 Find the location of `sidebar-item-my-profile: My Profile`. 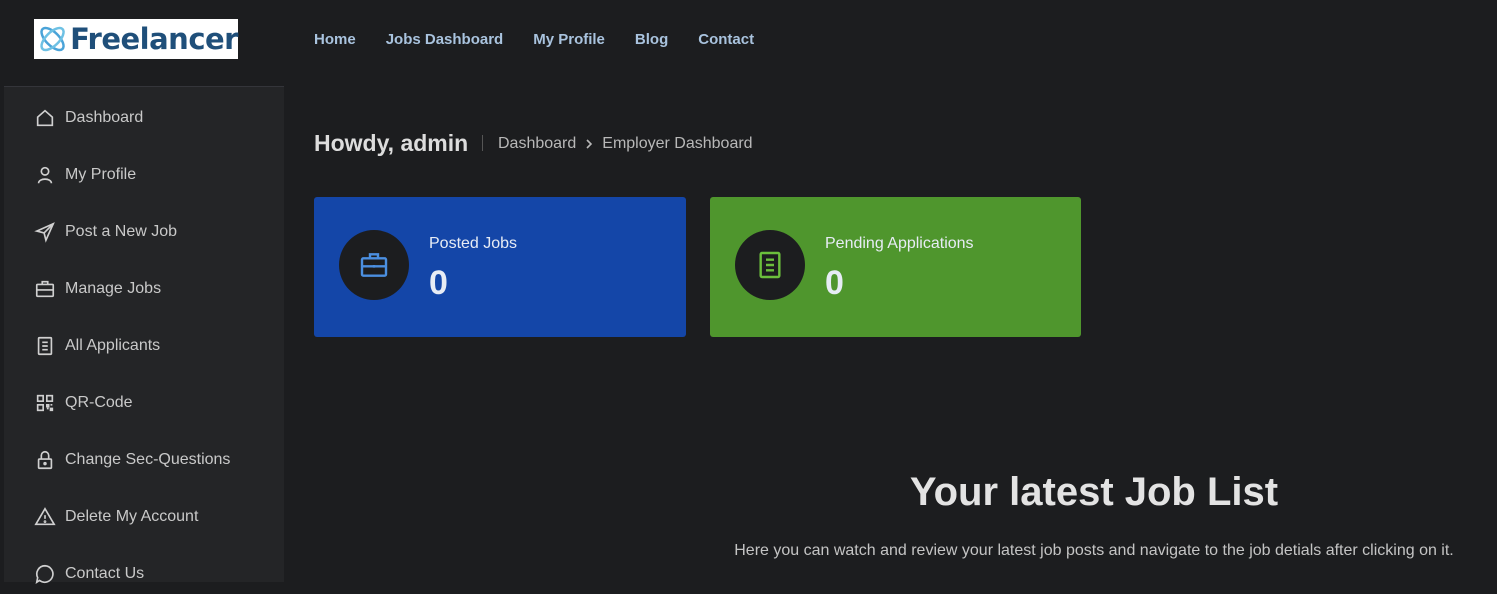

sidebar-item-my-profile: My Profile is located at coordinates (144, 175).